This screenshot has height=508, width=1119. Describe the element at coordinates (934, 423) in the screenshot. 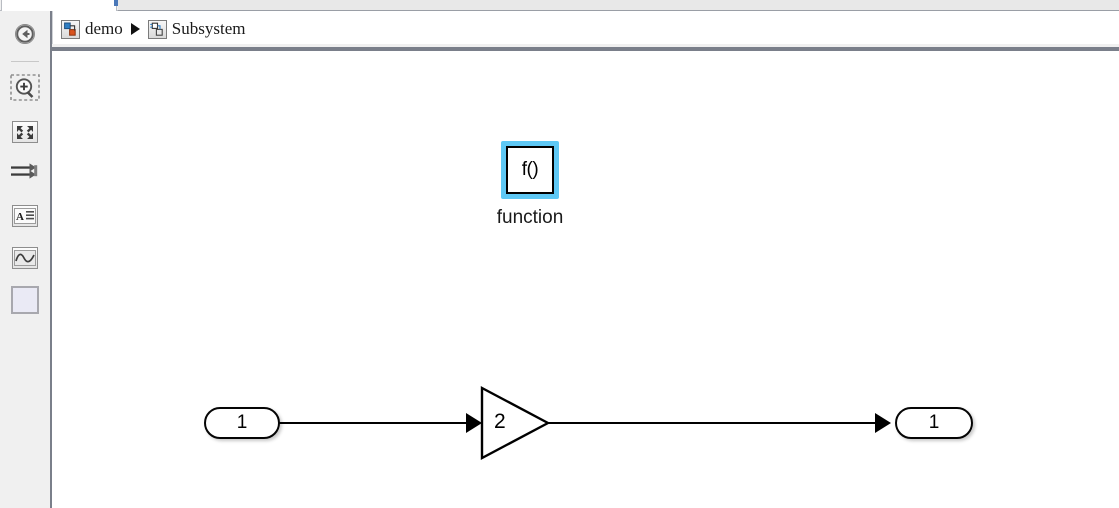

I see `outport-block: 1` at that location.